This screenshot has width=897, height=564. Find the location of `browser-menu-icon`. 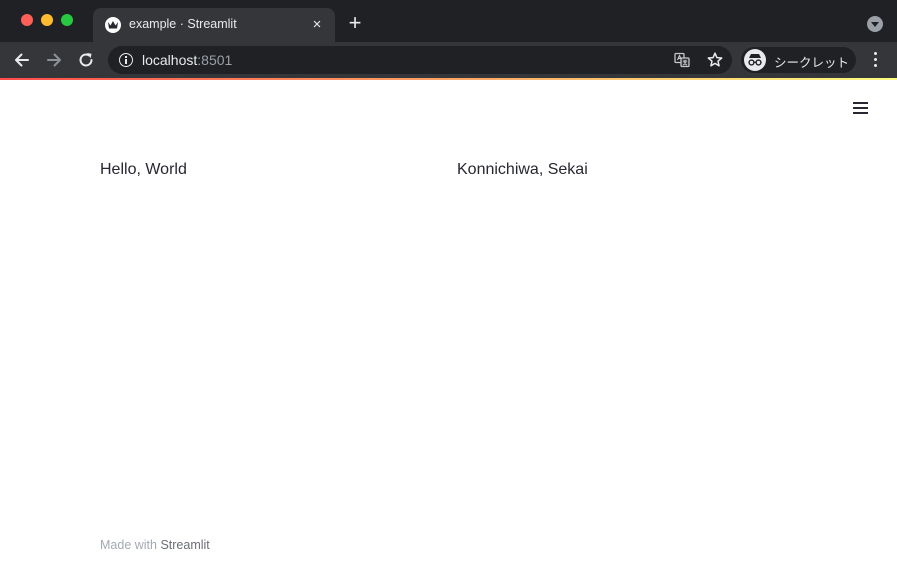

browser-menu-icon is located at coordinates (876, 60).